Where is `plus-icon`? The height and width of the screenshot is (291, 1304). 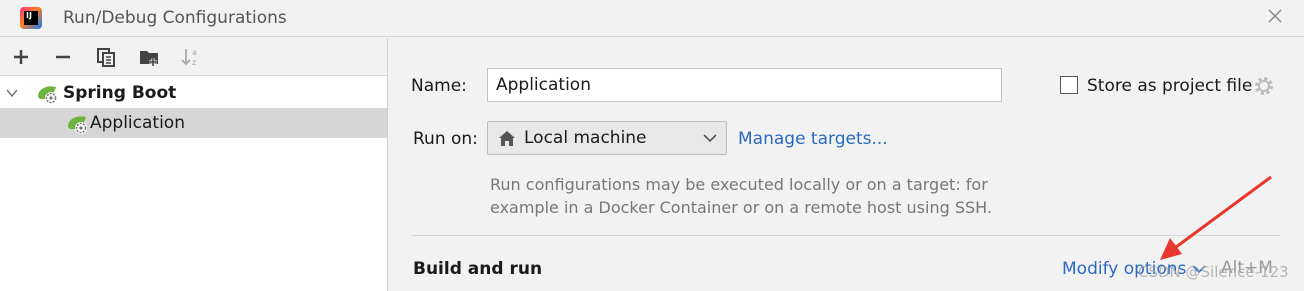
plus-icon is located at coordinates (21, 57).